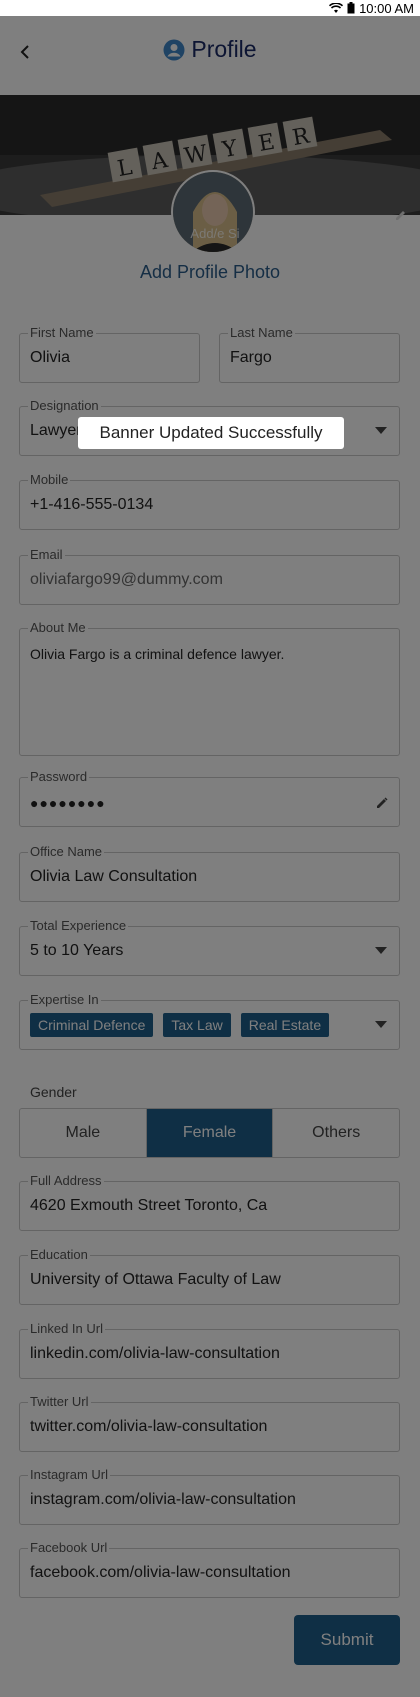  I want to click on facebook-url-value: facebook.com/olivia-law-consultation, so click(160, 1572).